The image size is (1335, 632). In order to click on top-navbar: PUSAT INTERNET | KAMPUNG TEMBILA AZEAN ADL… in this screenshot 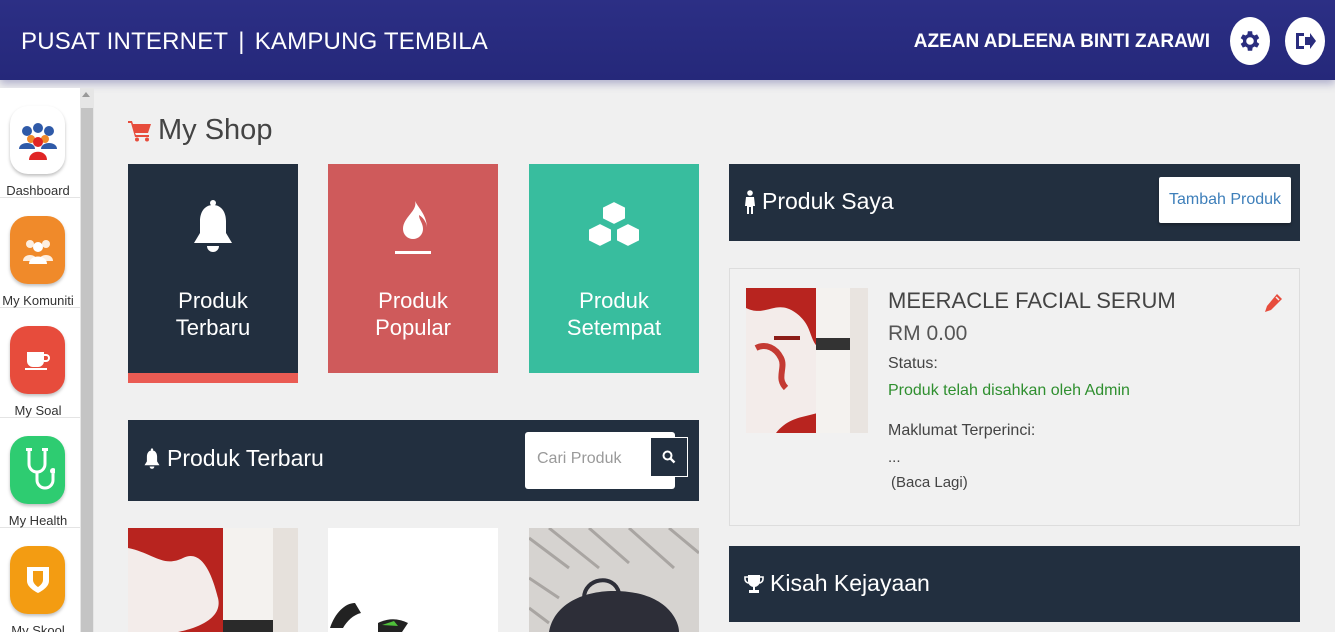, I will do `click(667, 40)`.